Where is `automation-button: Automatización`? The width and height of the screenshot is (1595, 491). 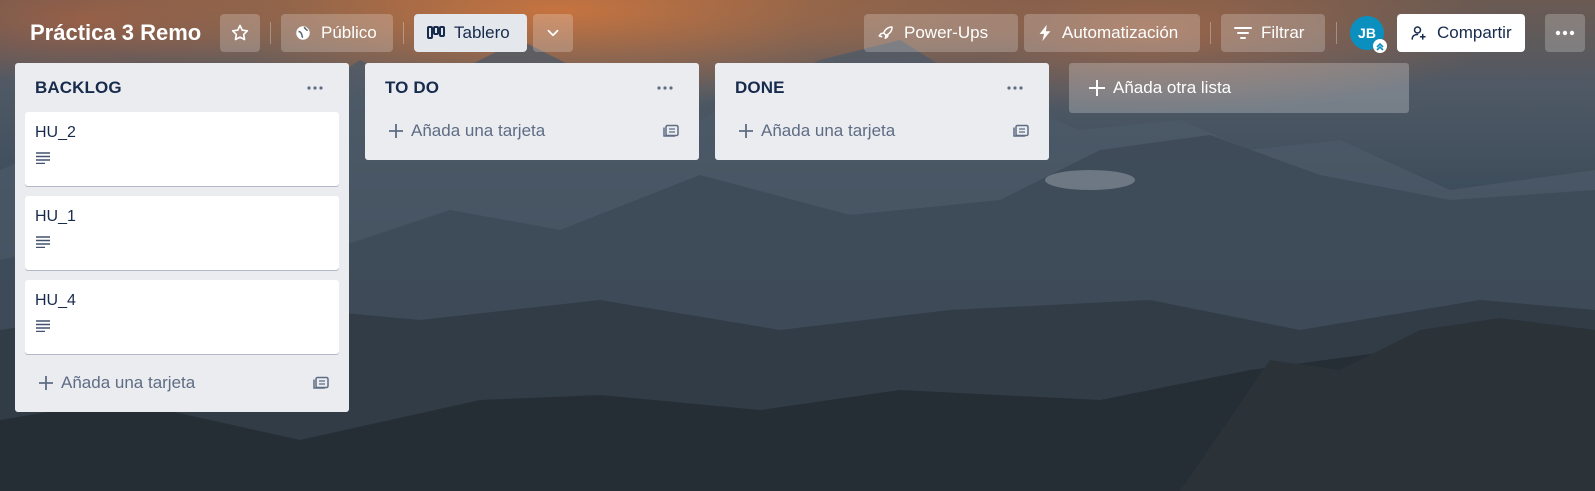 automation-button: Automatización is located at coordinates (1112, 33).